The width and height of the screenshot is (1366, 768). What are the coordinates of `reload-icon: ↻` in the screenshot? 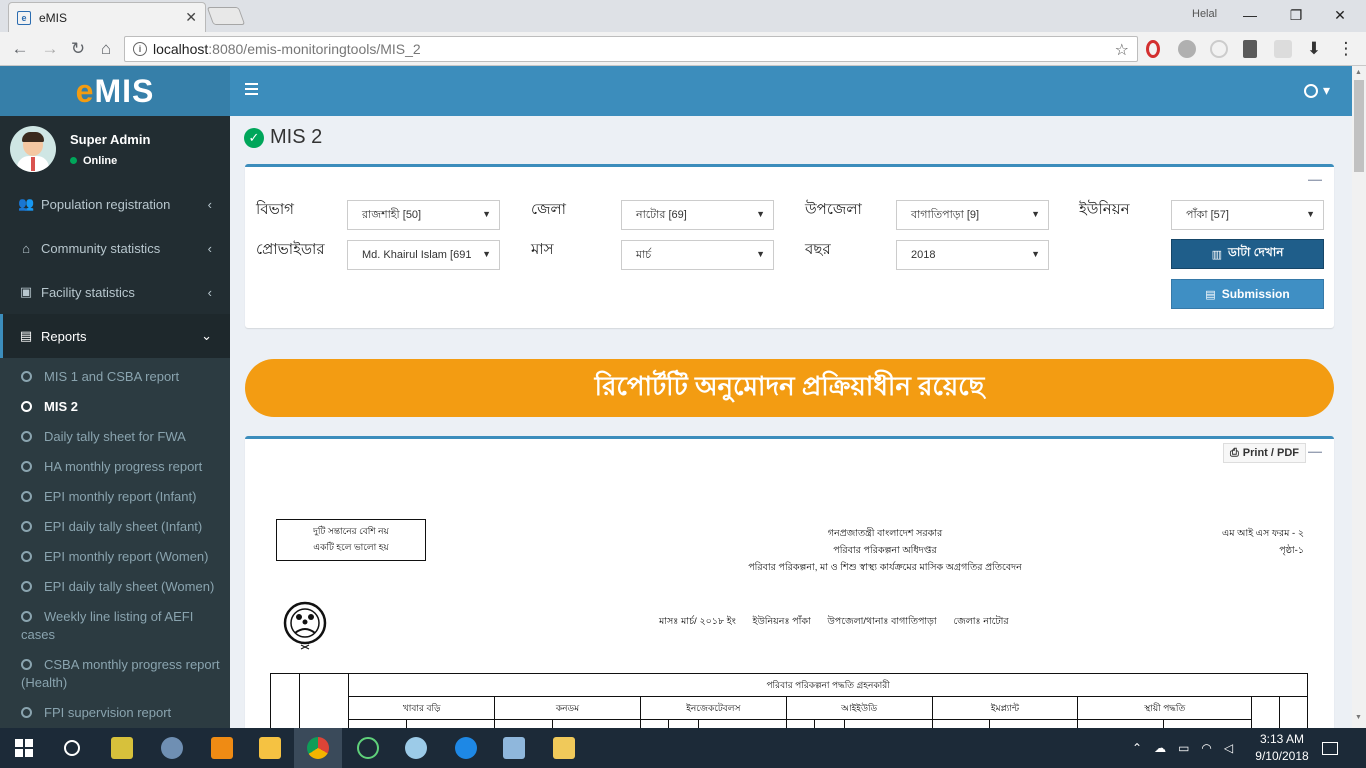 It's located at (78, 49).